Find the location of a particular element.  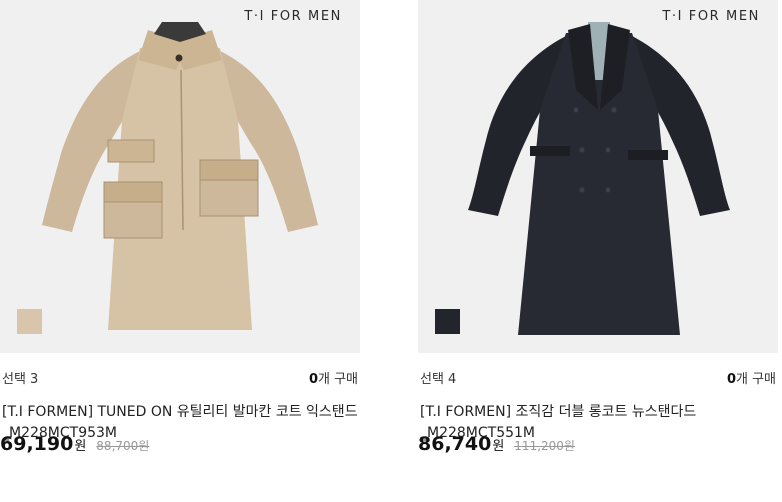

option-label: 선택 3 is located at coordinates (20, 379).